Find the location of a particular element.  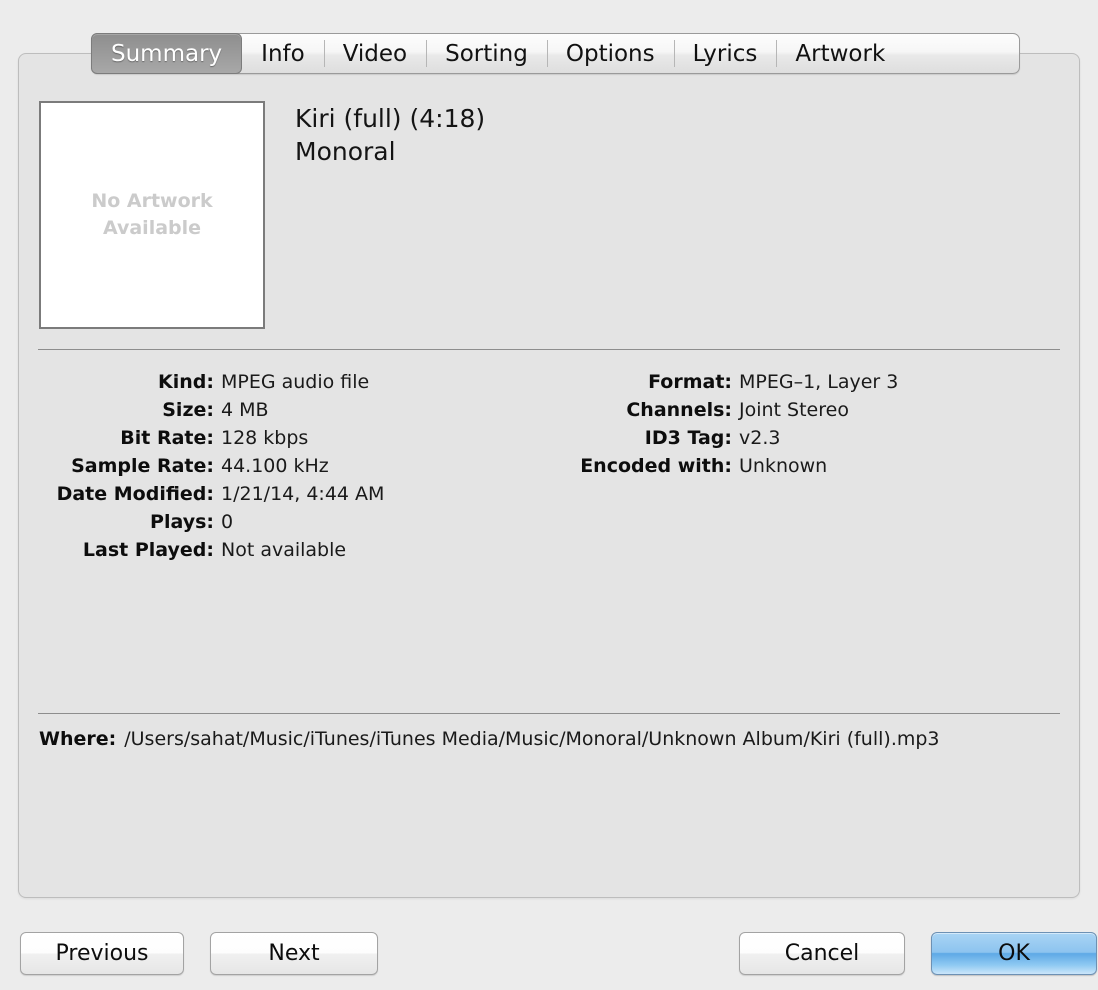

where-label: Where: is located at coordinates (78, 739).